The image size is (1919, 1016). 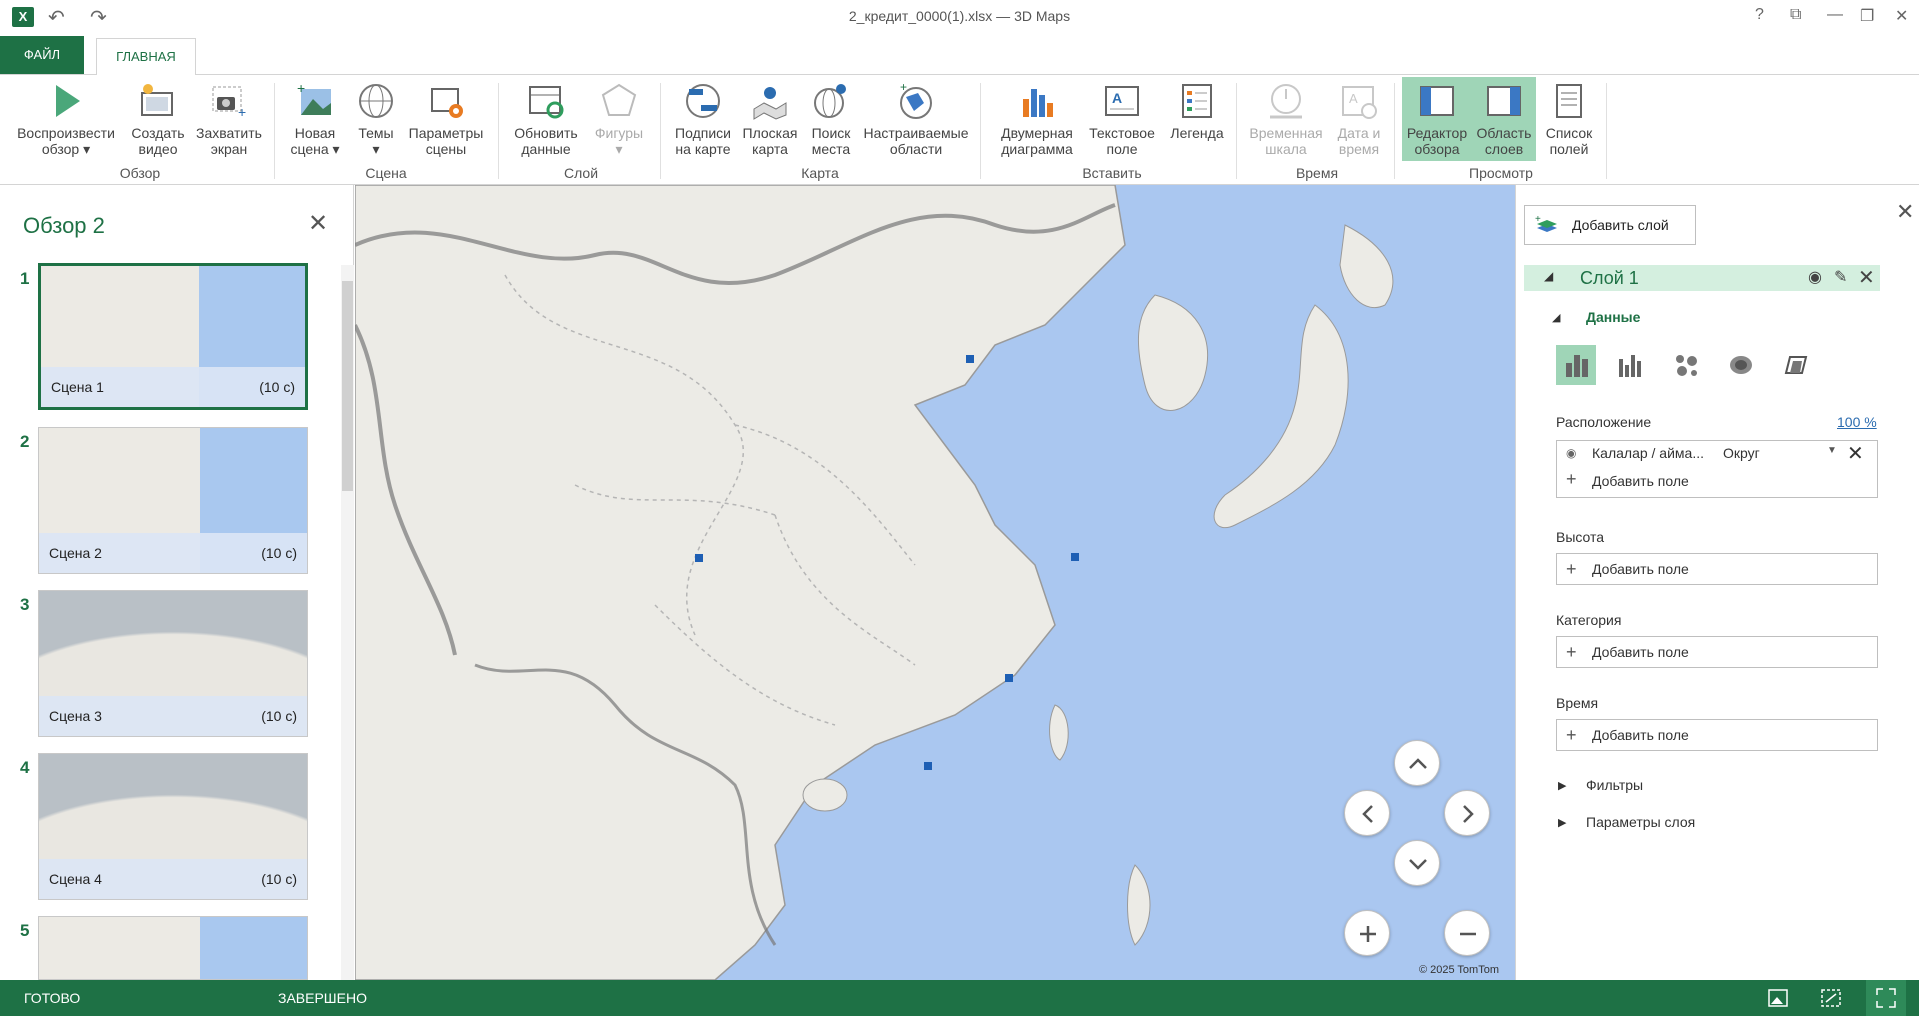 What do you see at coordinates (1467, 933) in the screenshot?
I see `zoom-out-button` at bounding box center [1467, 933].